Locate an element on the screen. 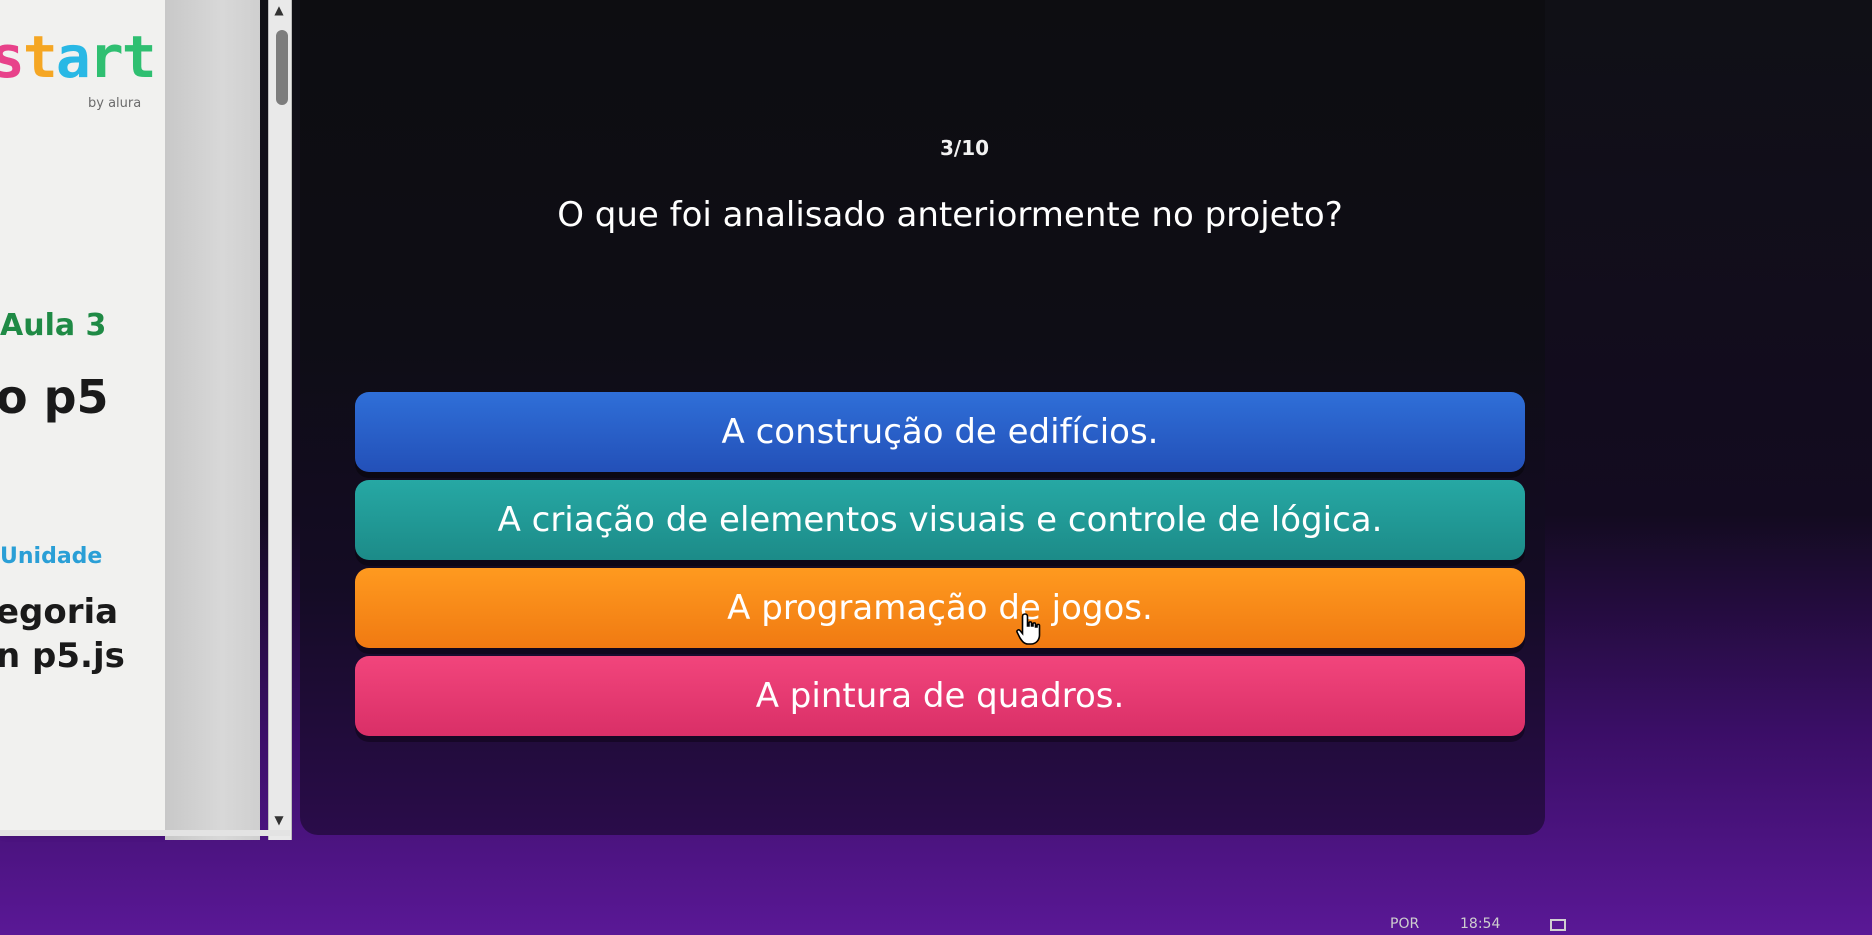 This screenshot has height=935, width=1872. logo-letter-1: s is located at coordinates (12, 57).